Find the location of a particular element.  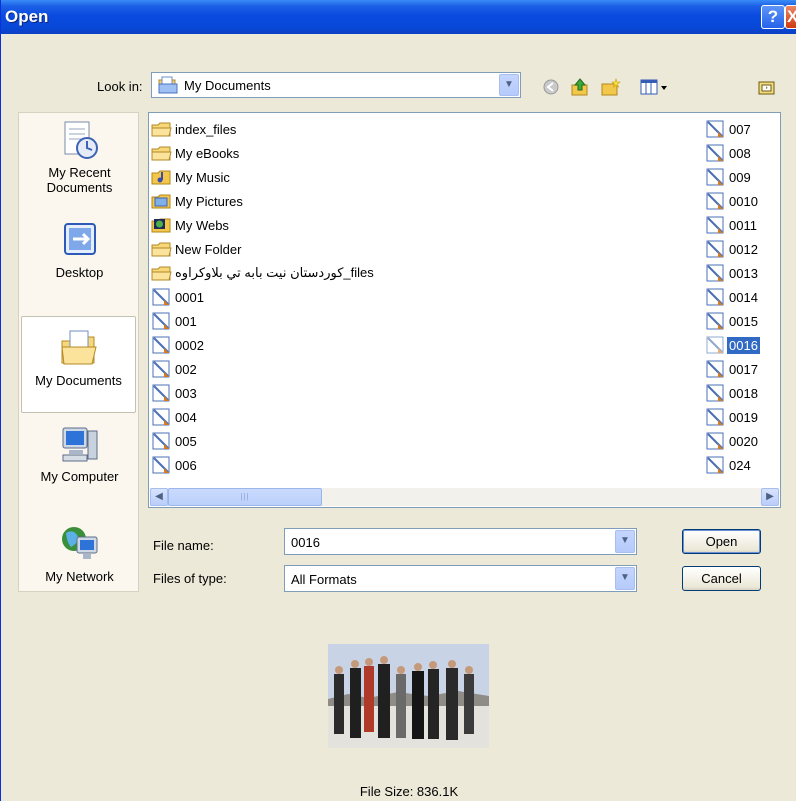

list-item: 004 is located at coordinates (263, 417).